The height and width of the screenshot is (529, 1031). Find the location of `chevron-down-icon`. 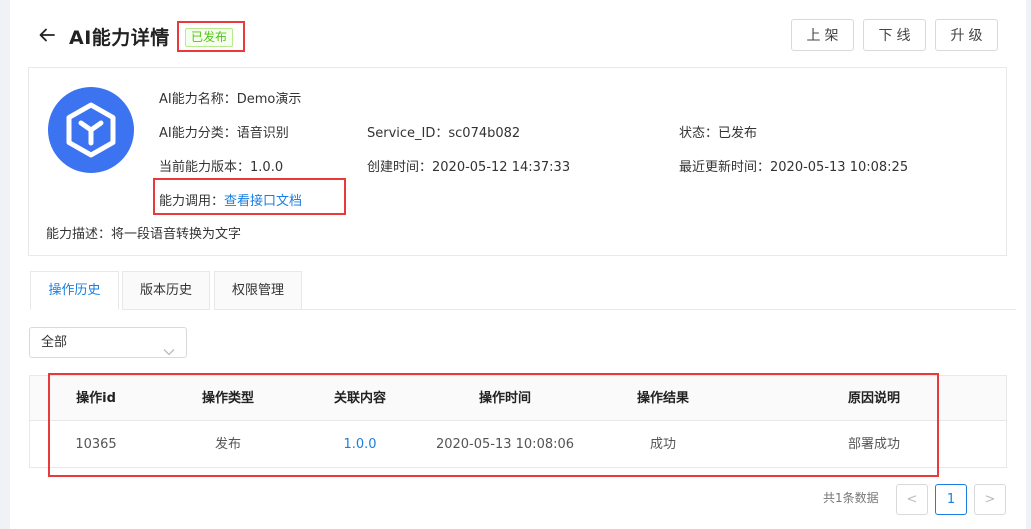

chevron-down-icon is located at coordinates (169, 347).